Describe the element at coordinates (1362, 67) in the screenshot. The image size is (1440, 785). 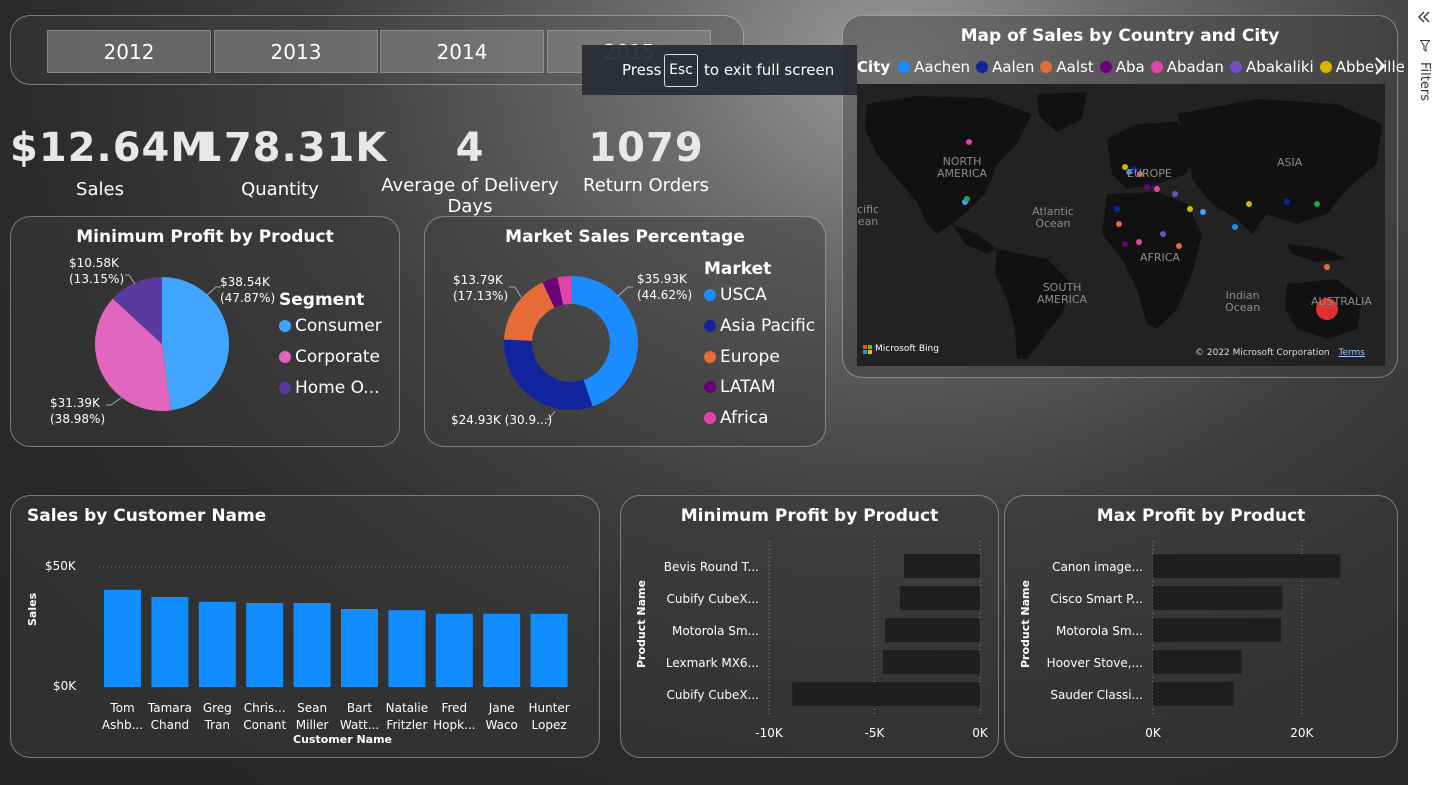
I see `map-legend-item-abbeville: Abbeville` at that location.